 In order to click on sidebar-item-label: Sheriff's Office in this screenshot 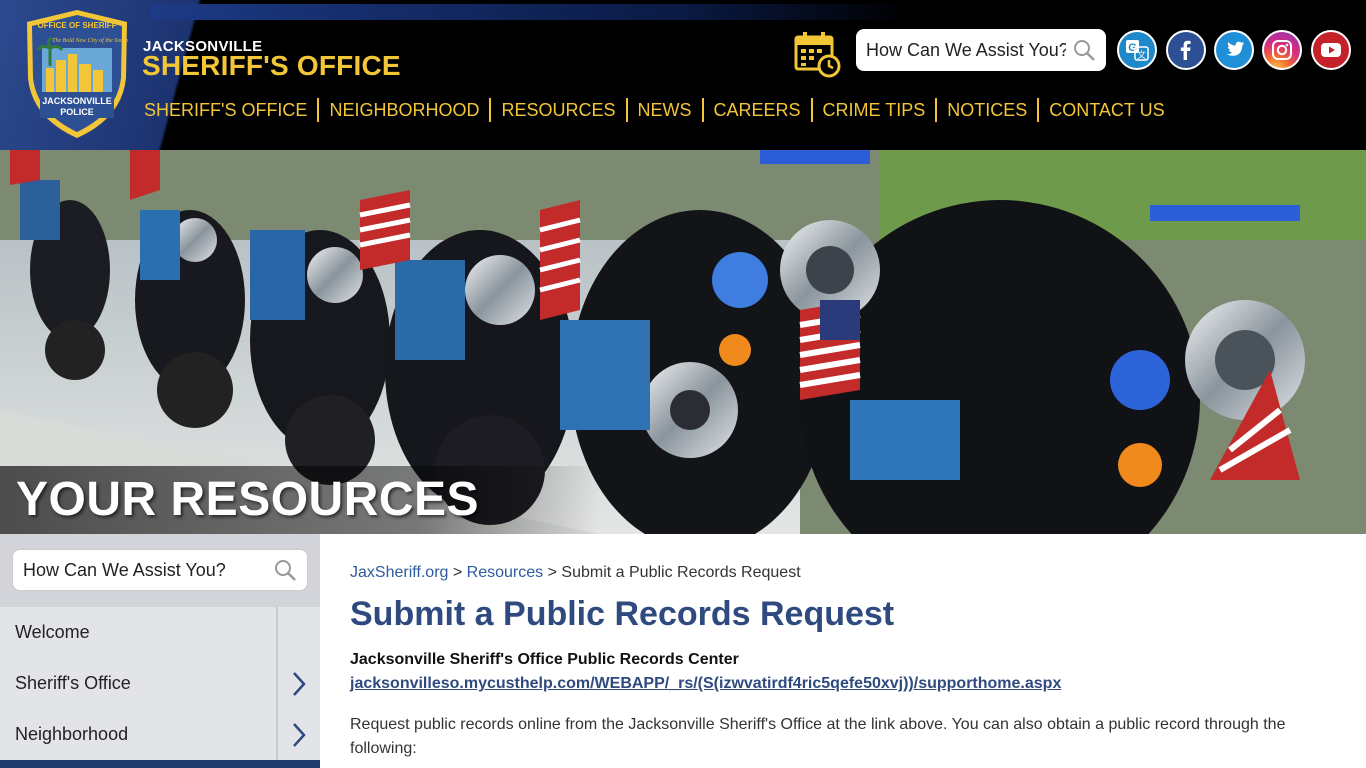, I will do `click(73, 683)`.